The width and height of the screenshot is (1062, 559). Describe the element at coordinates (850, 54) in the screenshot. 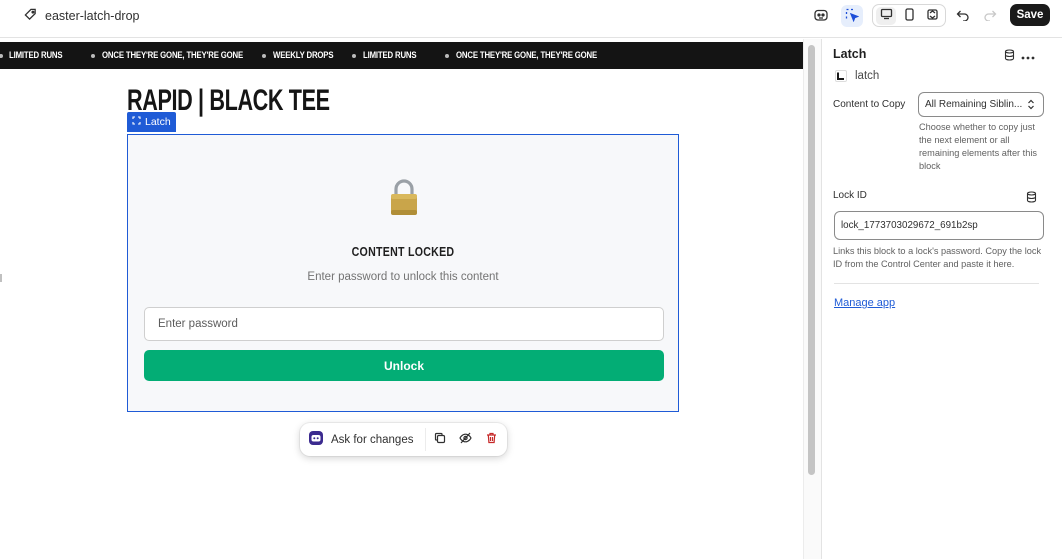

I see `panel-title: Latch` at that location.